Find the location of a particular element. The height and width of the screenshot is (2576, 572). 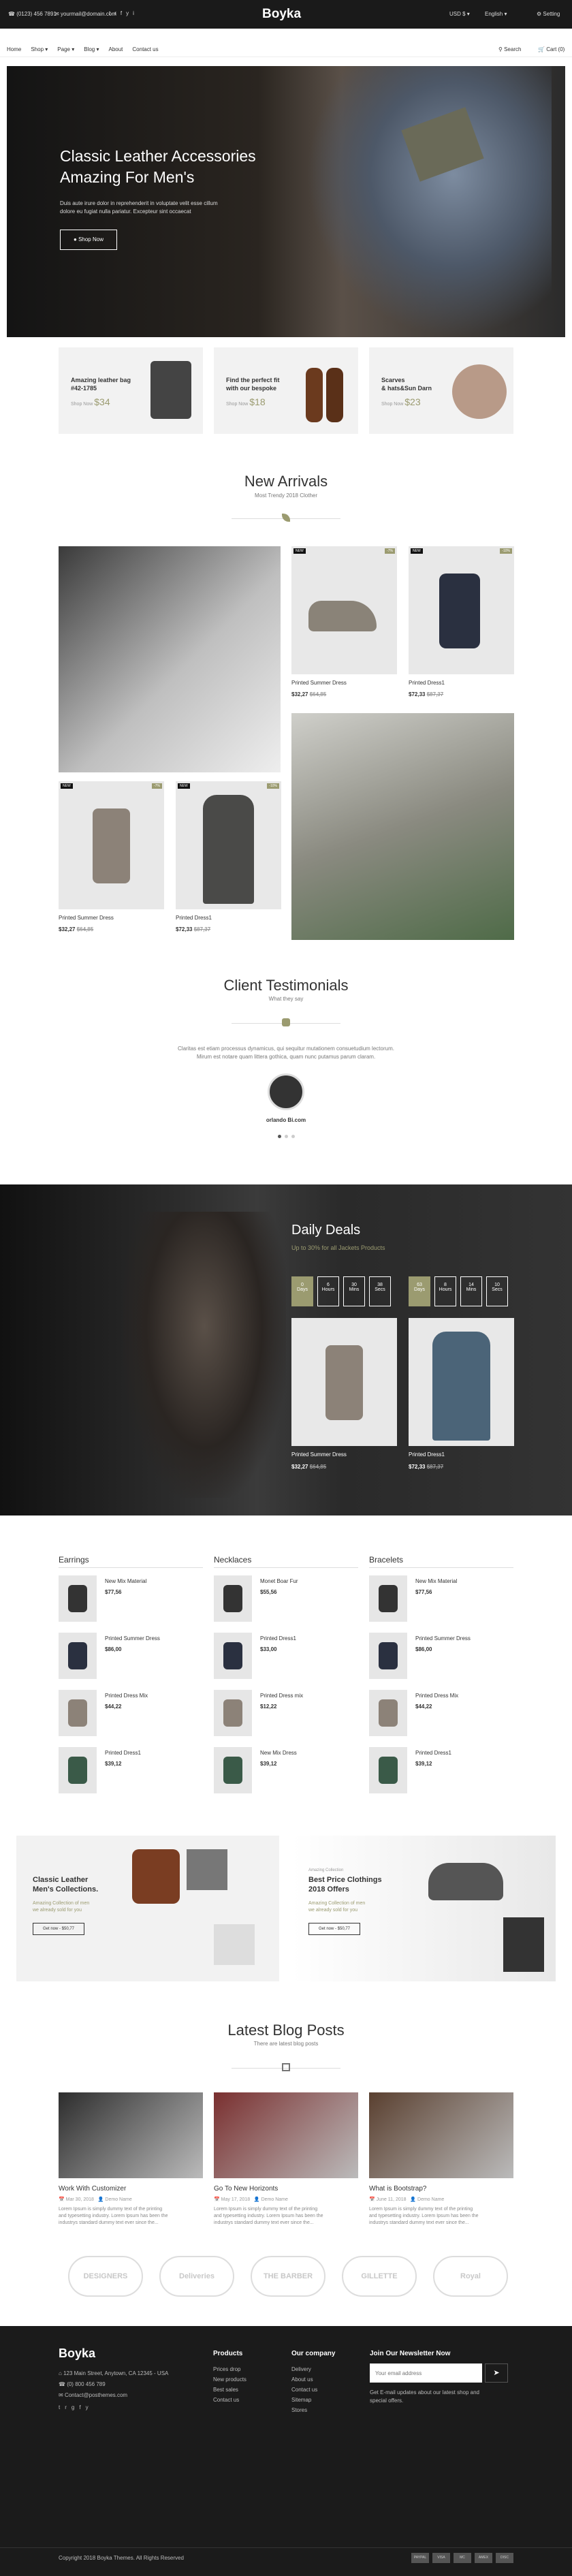

product-name: Printed Summer Dress is located at coordinates (86, 918).